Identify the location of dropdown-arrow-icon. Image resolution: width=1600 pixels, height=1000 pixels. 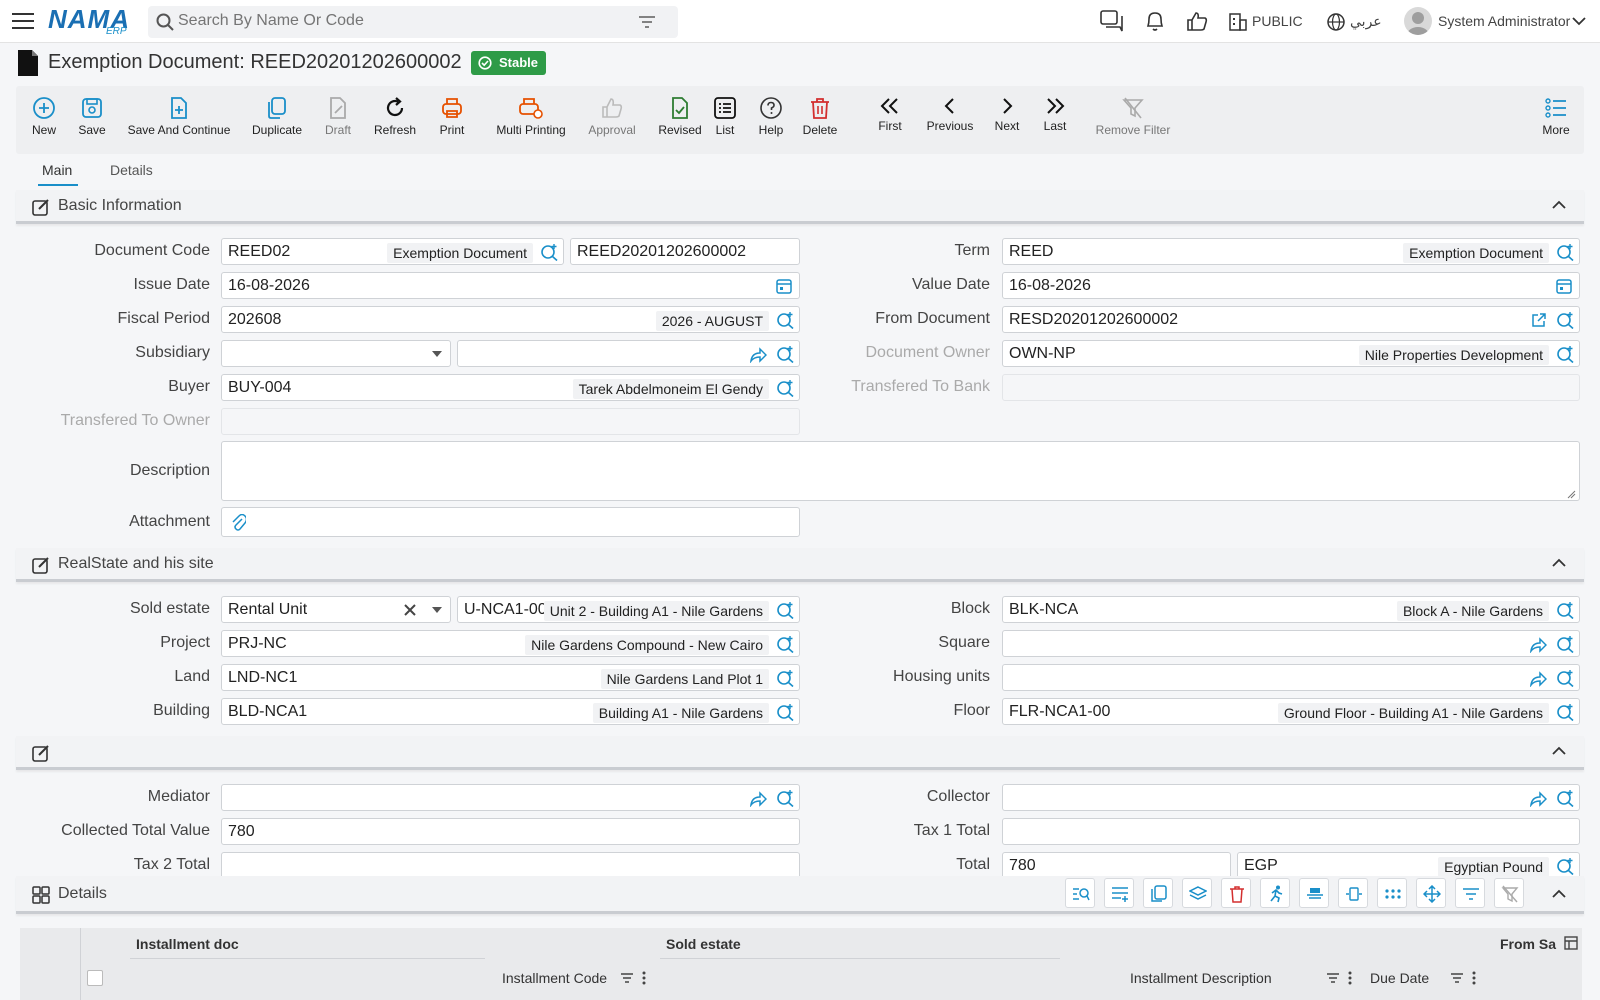
(437, 610).